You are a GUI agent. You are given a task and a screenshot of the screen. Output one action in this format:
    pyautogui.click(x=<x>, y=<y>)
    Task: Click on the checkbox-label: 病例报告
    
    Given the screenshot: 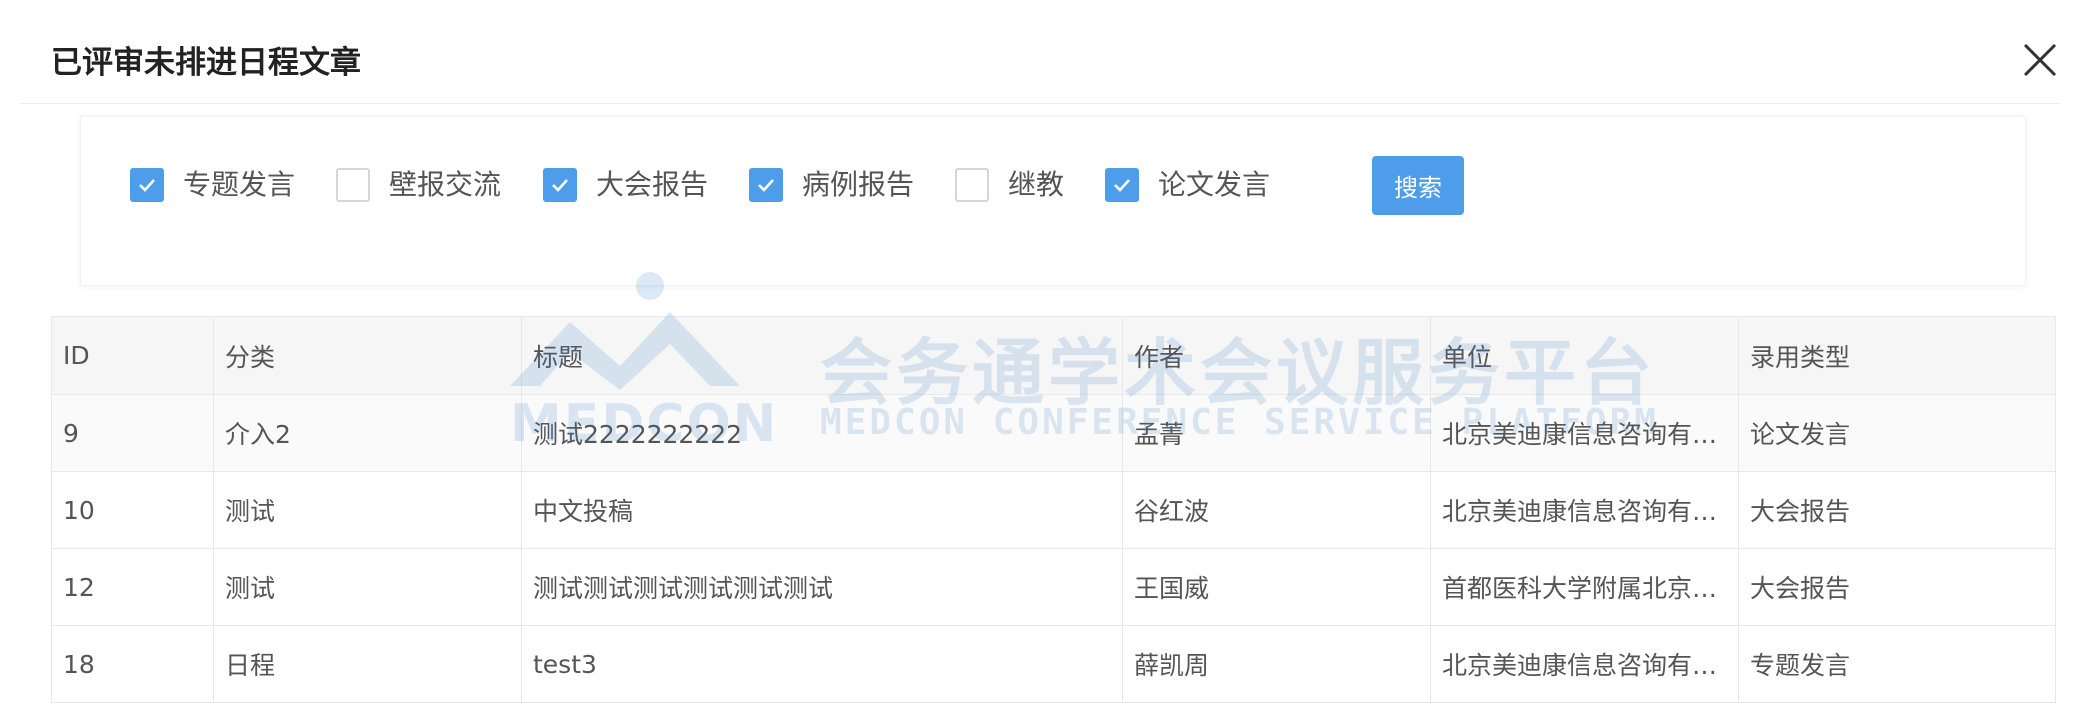 What is the action you would take?
    pyautogui.click(x=858, y=184)
    